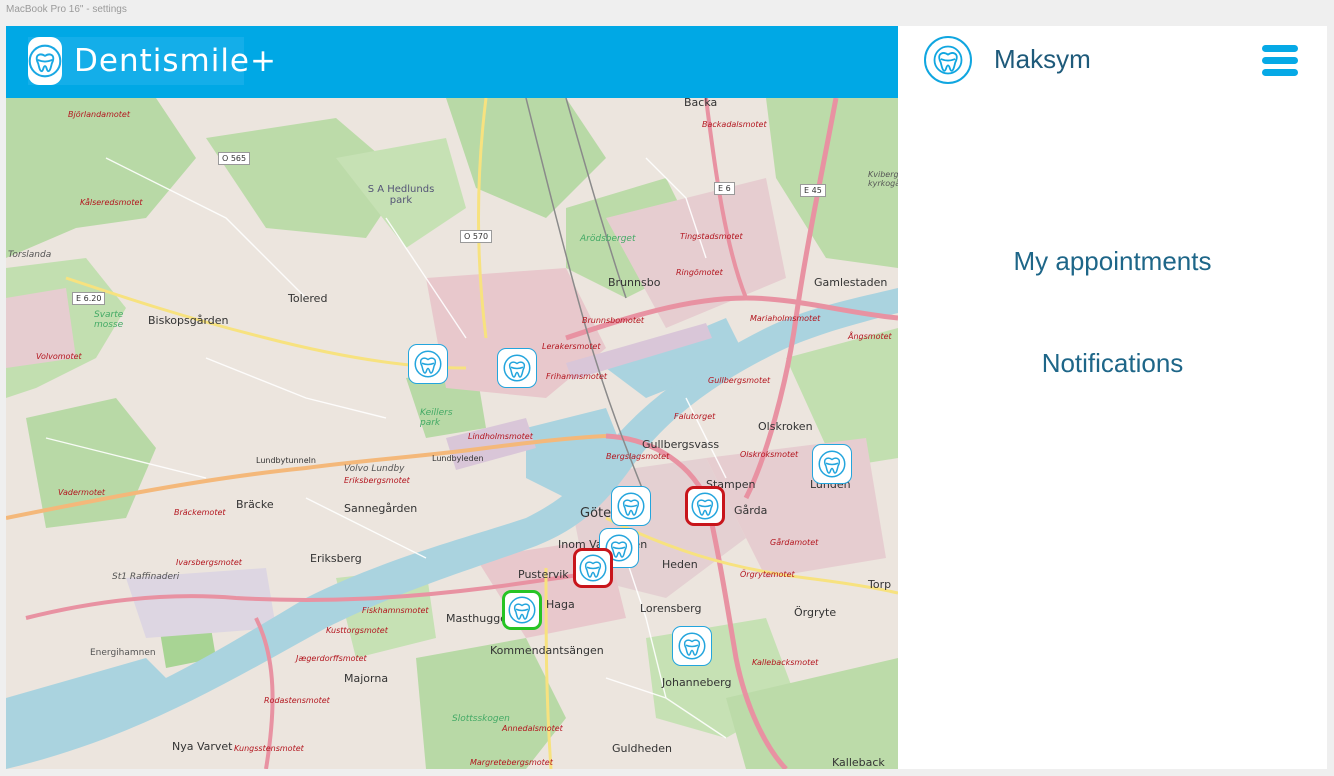  Describe the element at coordinates (209, 562) in the screenshot. I see `map-road-label: Ivarsbergsmotet` at that location.